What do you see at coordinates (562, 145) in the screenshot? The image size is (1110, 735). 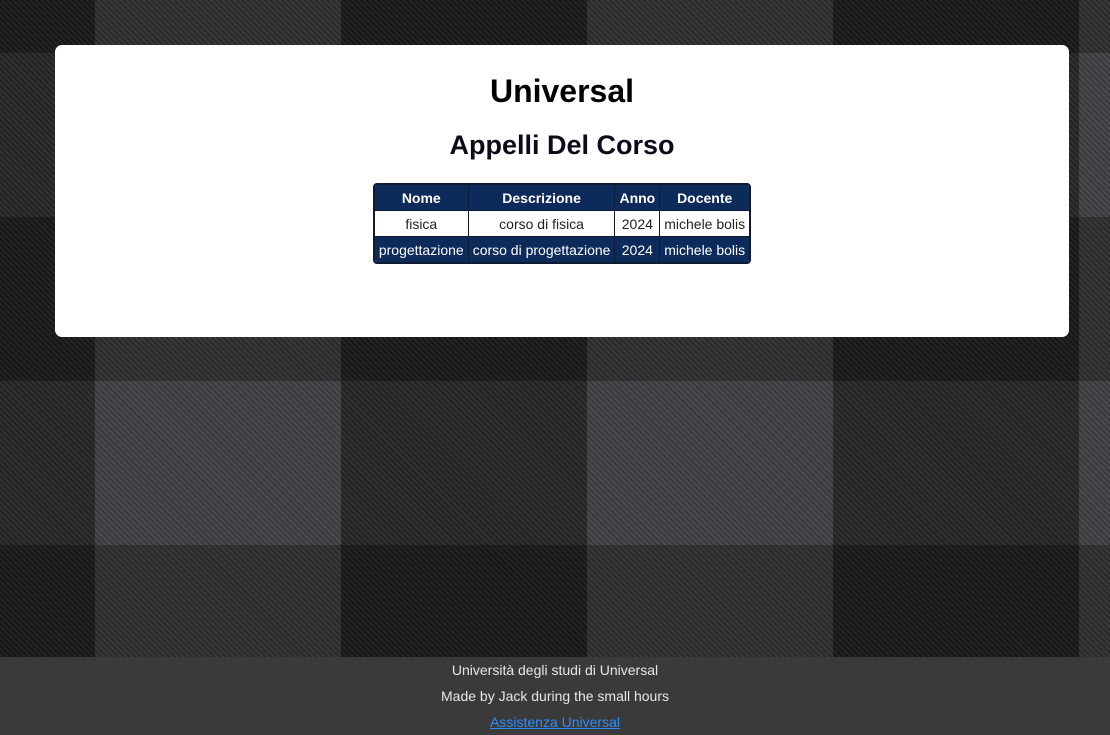 I see `page-title: Appelli Del Corso` at bounding box center [562, 145].